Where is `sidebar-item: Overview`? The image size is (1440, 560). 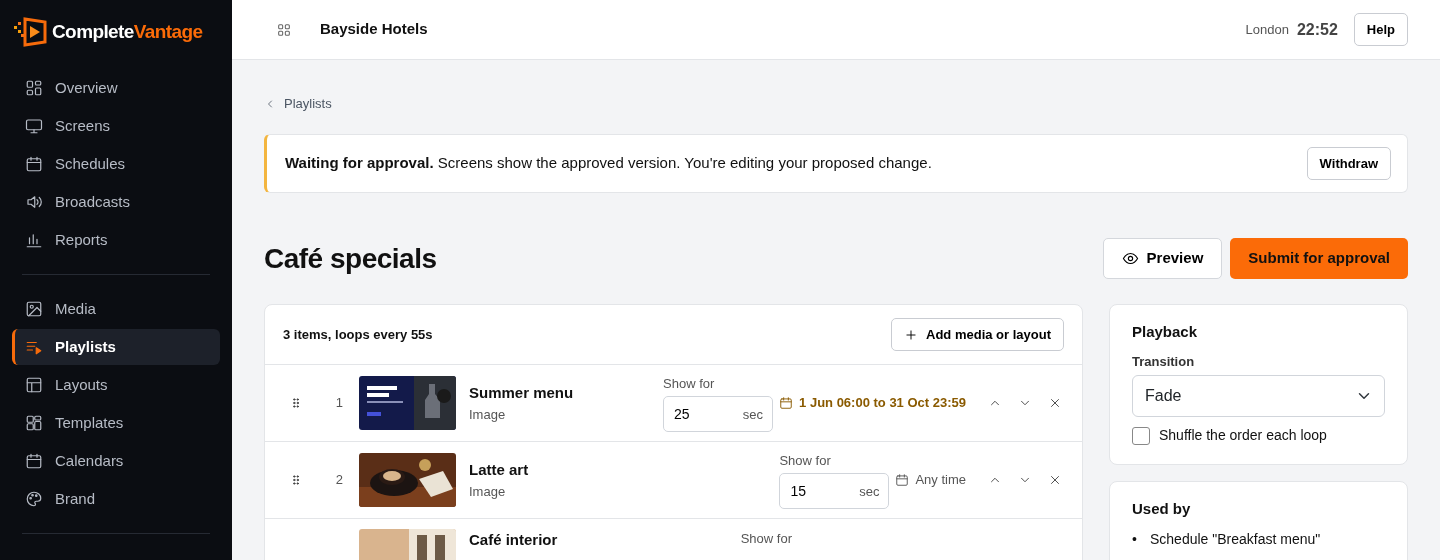 sidebar-item: Overview is located at coordinates (116, 88).